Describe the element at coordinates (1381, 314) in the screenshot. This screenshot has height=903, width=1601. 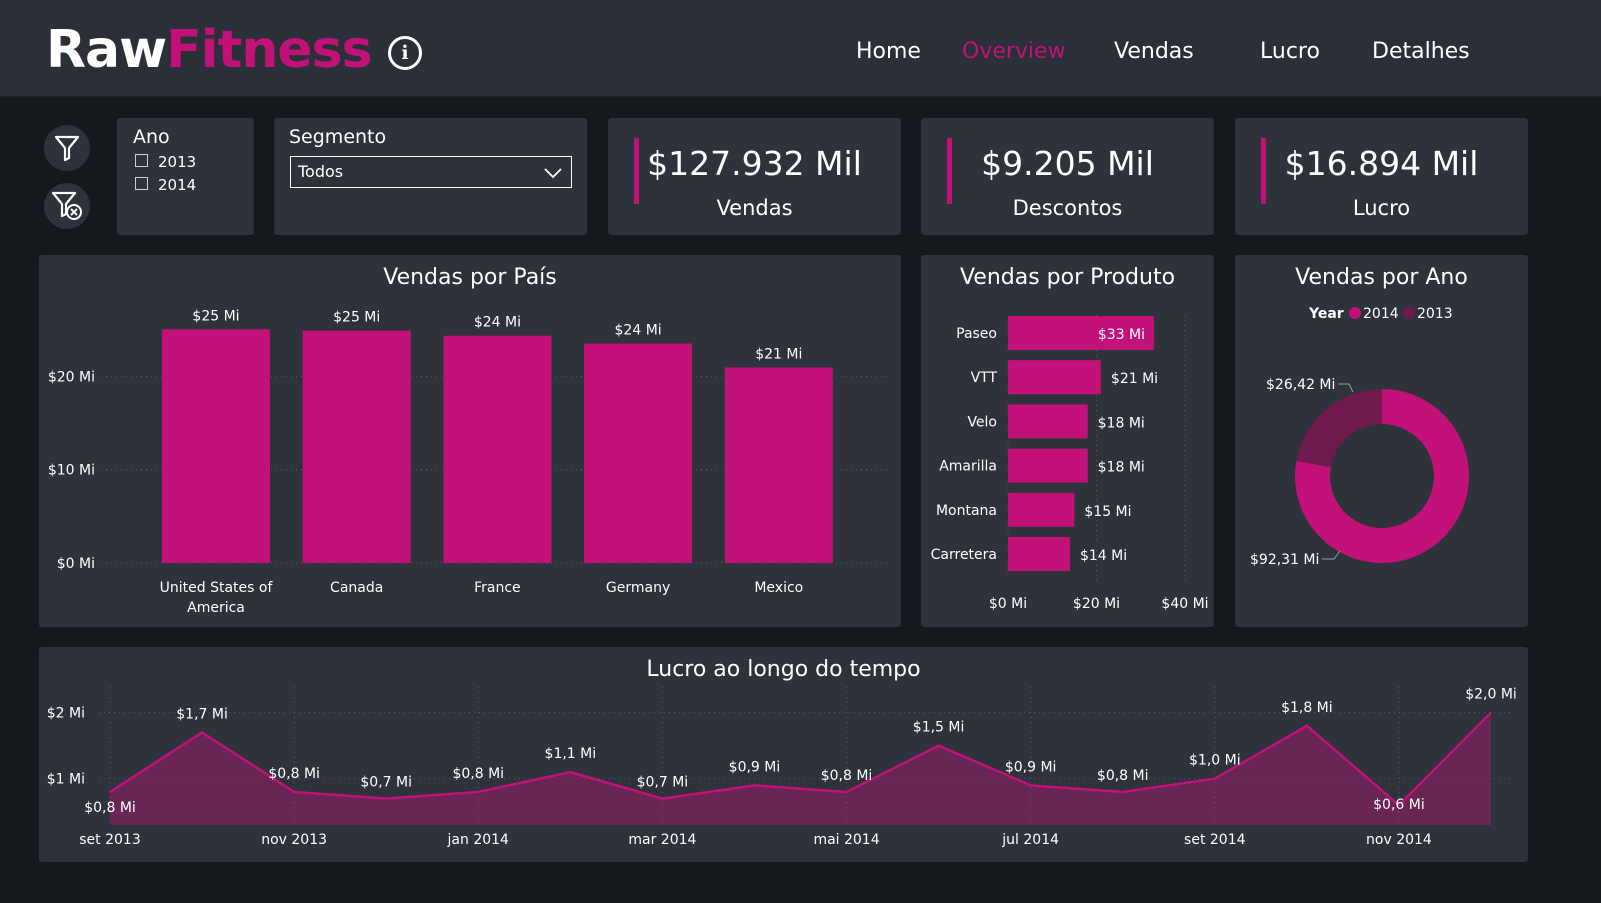
I see `legend-label: 2014` at that location.